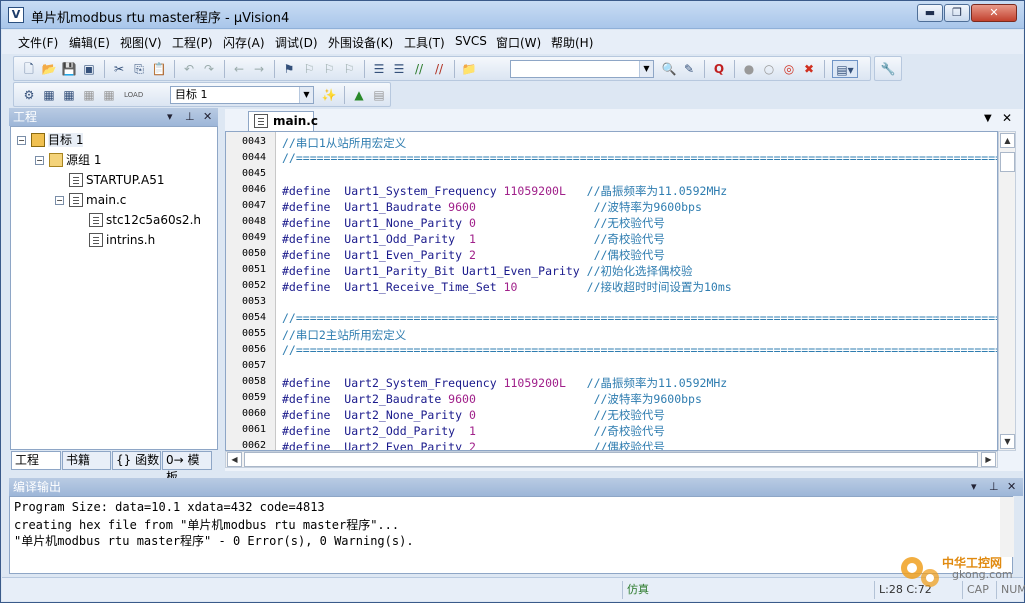 Image resolution: width=1025 pixels, height=603 pixels. What do you see at coordinates (244, 42) in the screenshot?
I see `menu-flash: 闪存(A)` at bounding box center [244, 42].